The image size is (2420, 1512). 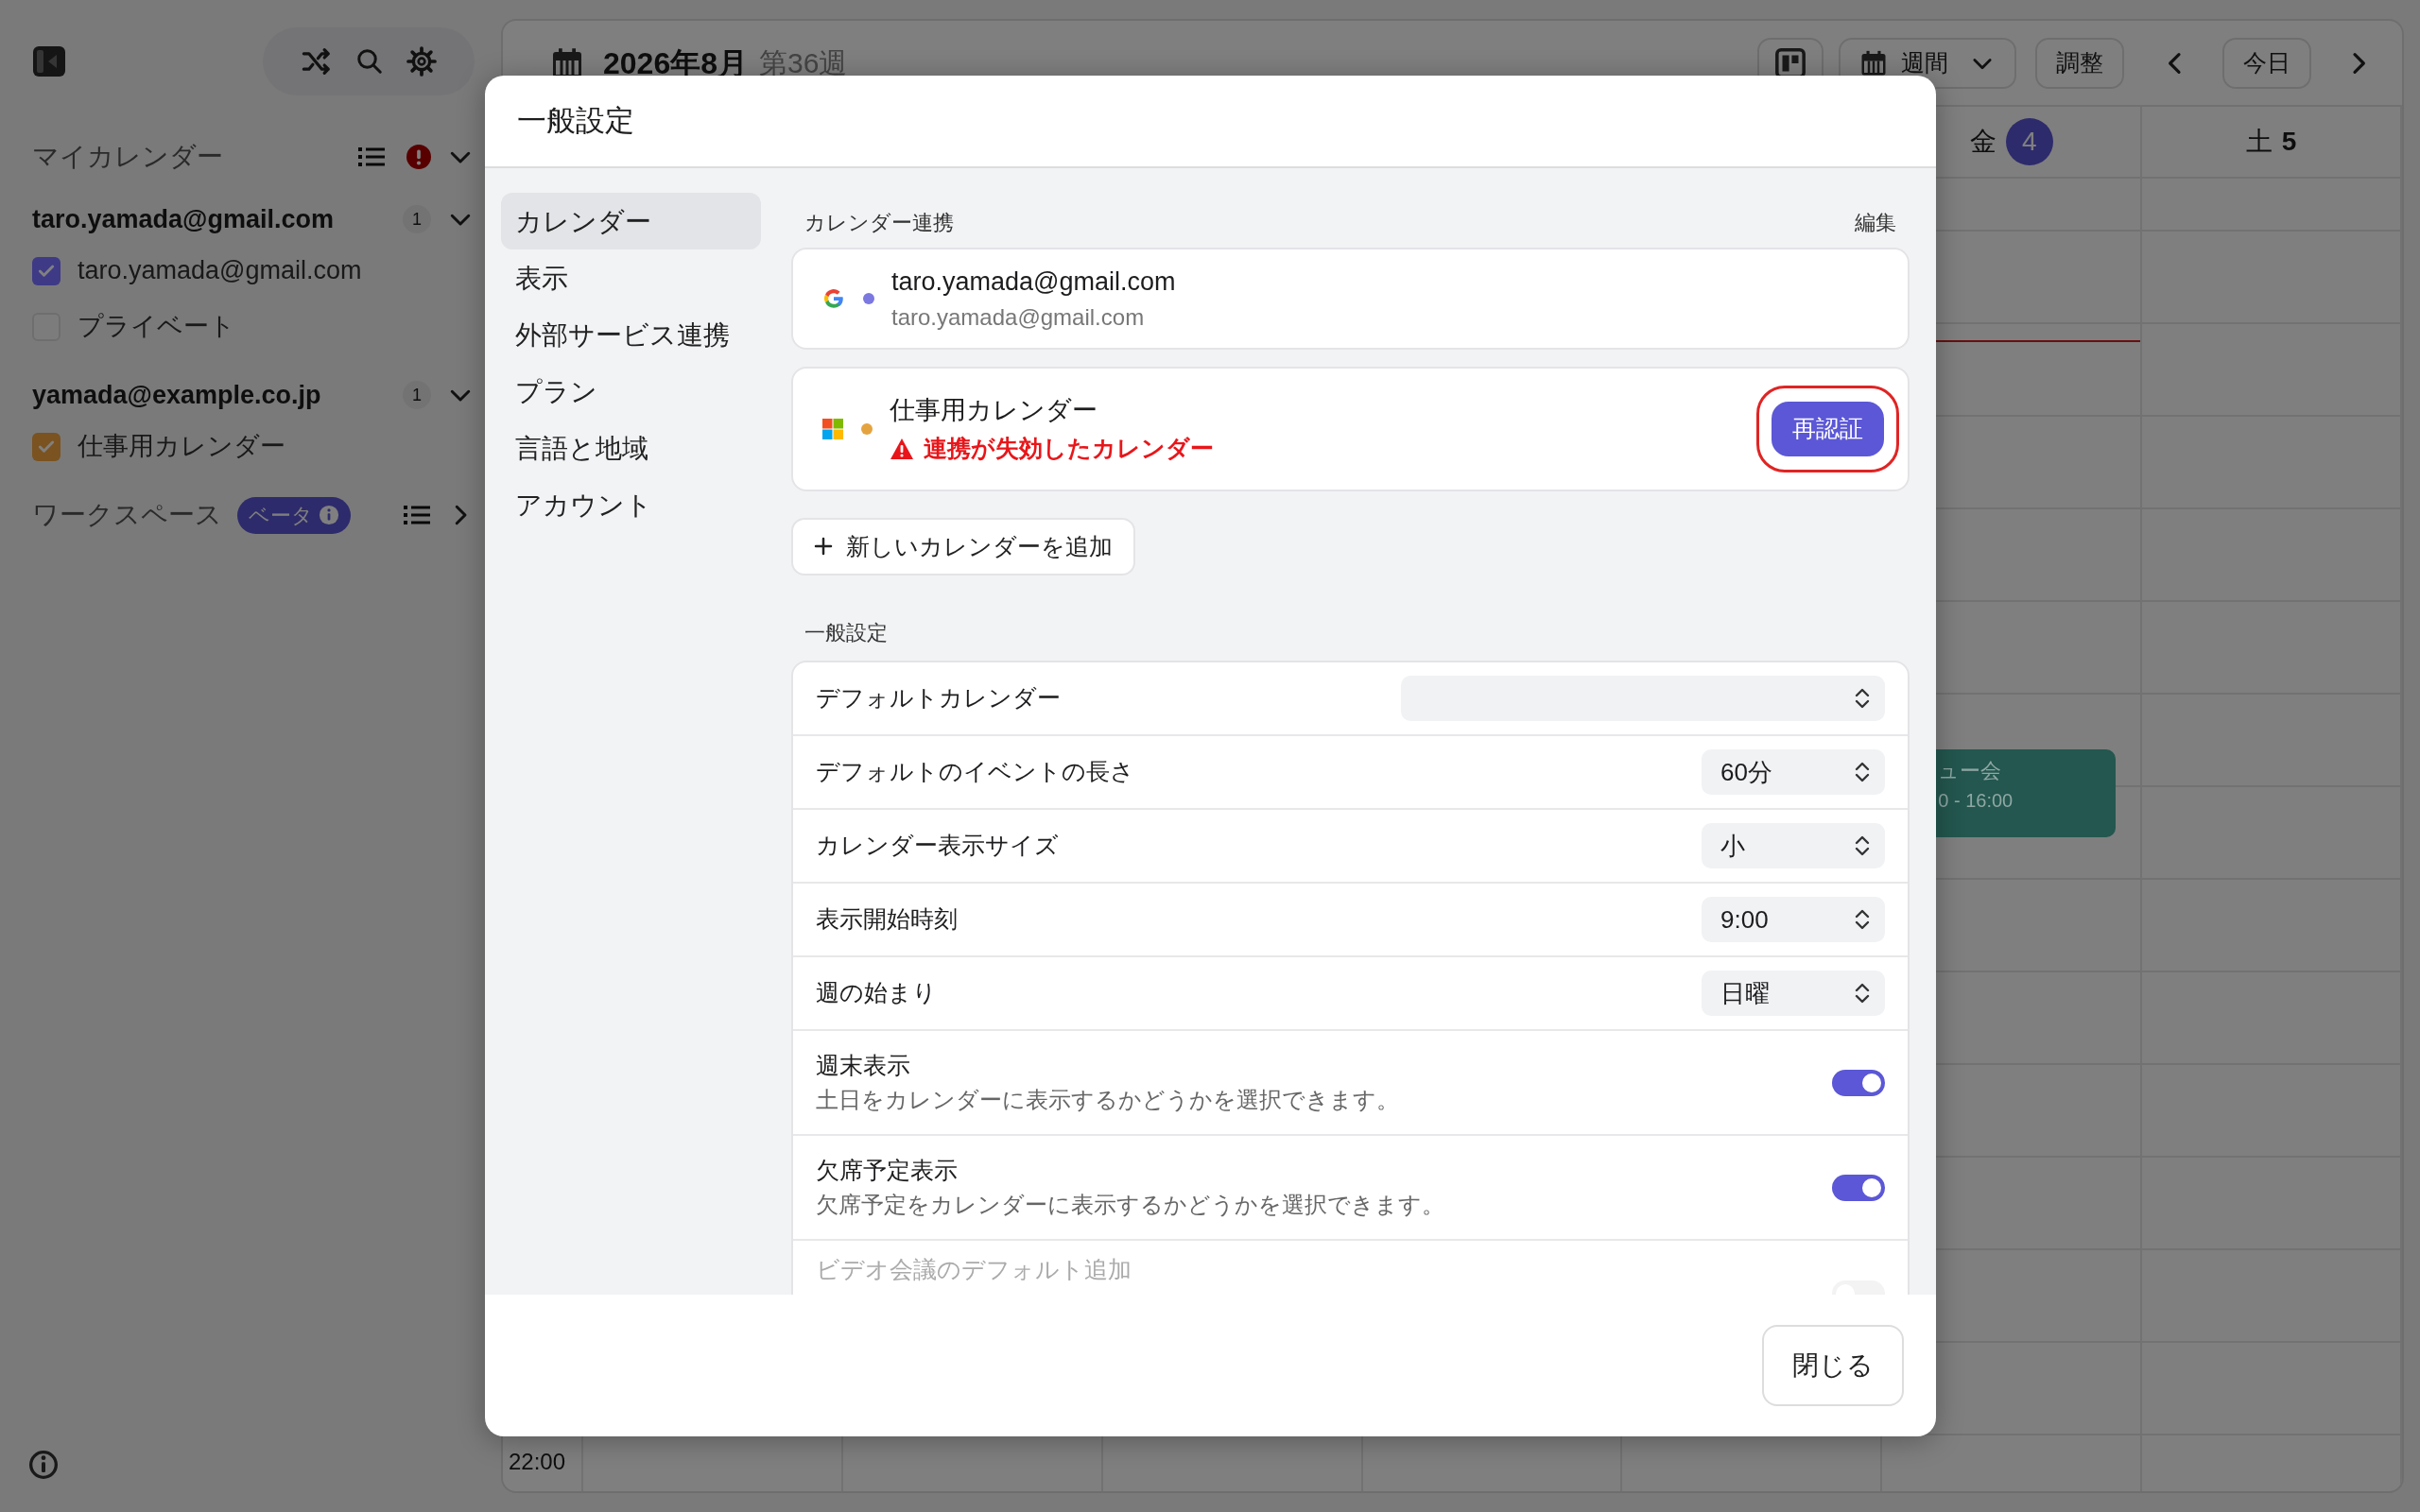 What do you see at coordinates (127, 515) in the screenshot?
I see `section-title: ワークスペース` at bounding box center [127, 515].